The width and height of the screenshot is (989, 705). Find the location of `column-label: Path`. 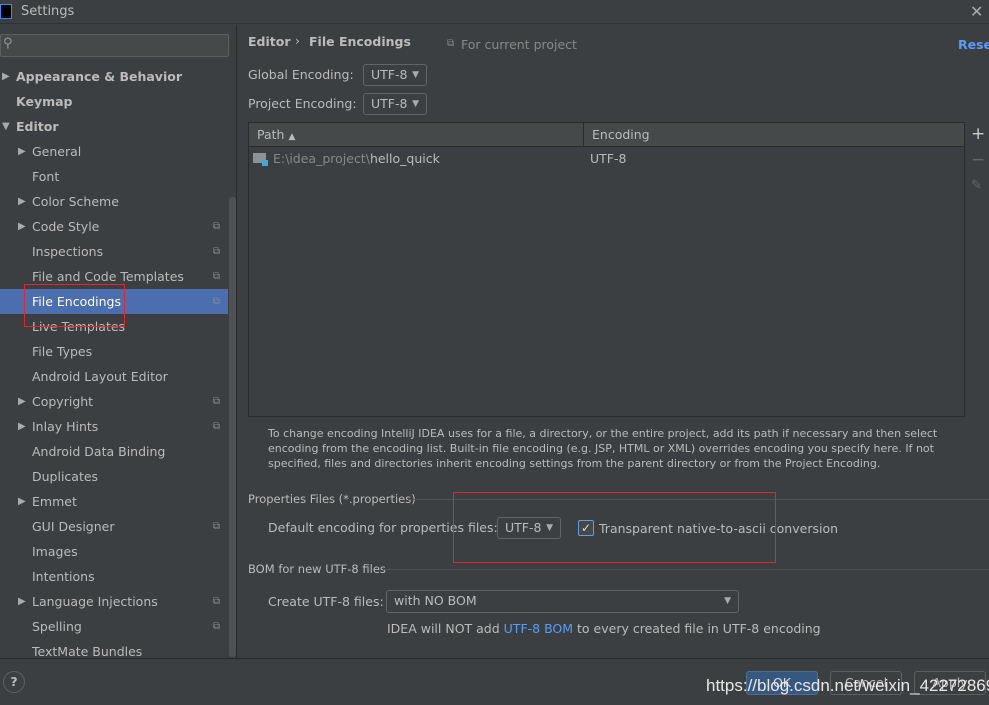

column-label: Path is located at coordinates (271, 134).